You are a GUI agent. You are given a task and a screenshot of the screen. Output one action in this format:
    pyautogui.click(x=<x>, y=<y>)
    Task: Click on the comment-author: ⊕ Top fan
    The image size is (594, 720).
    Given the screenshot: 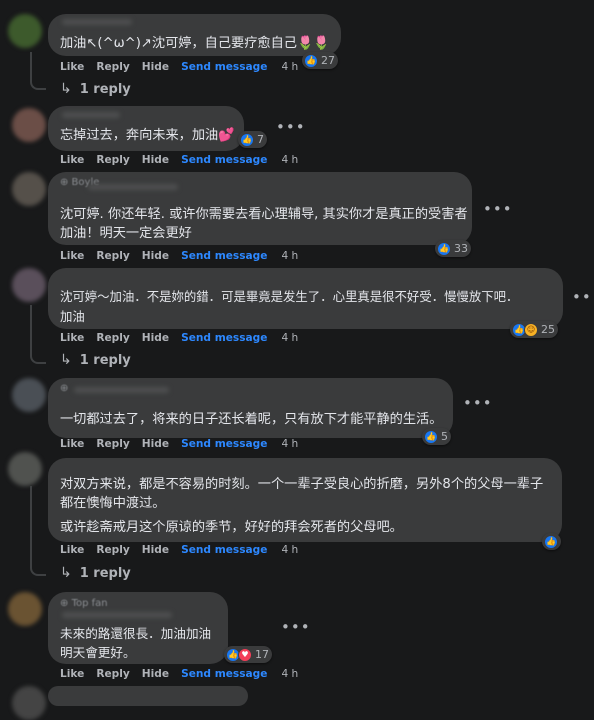 What is the action you would take?
    pyautogui.click(x=84, y=603)
    